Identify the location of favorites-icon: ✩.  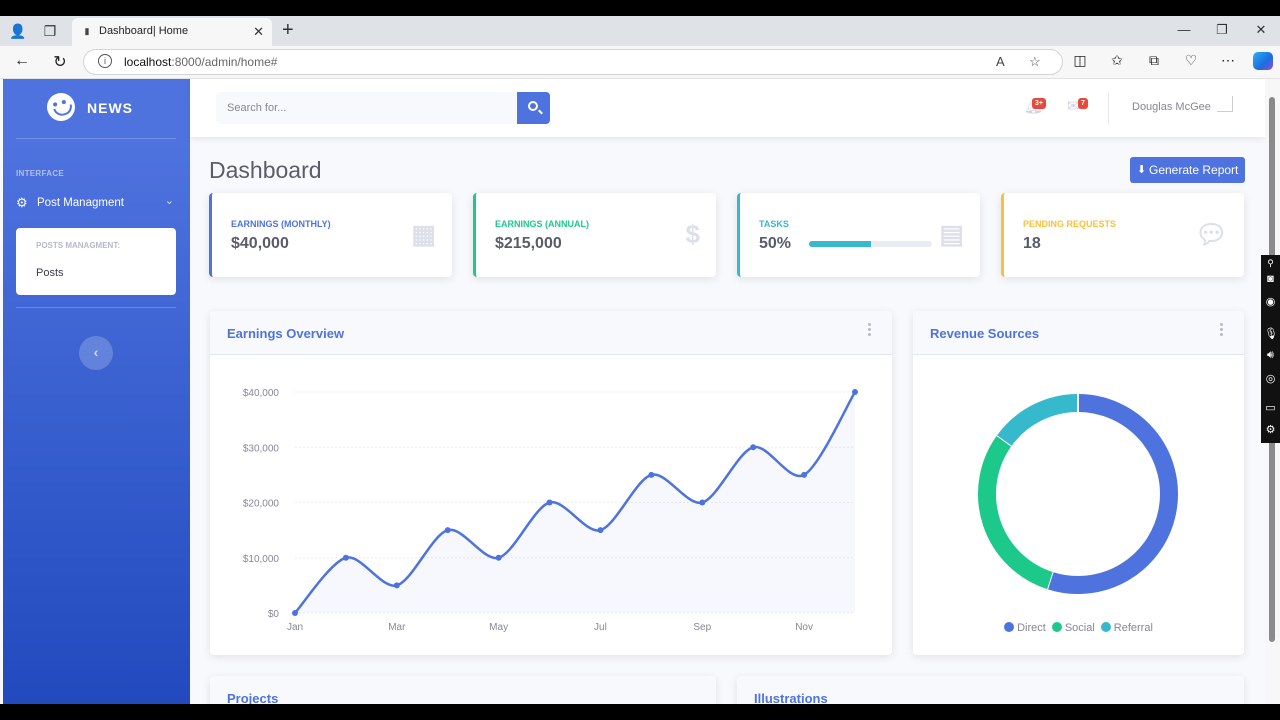
(1117, 60).